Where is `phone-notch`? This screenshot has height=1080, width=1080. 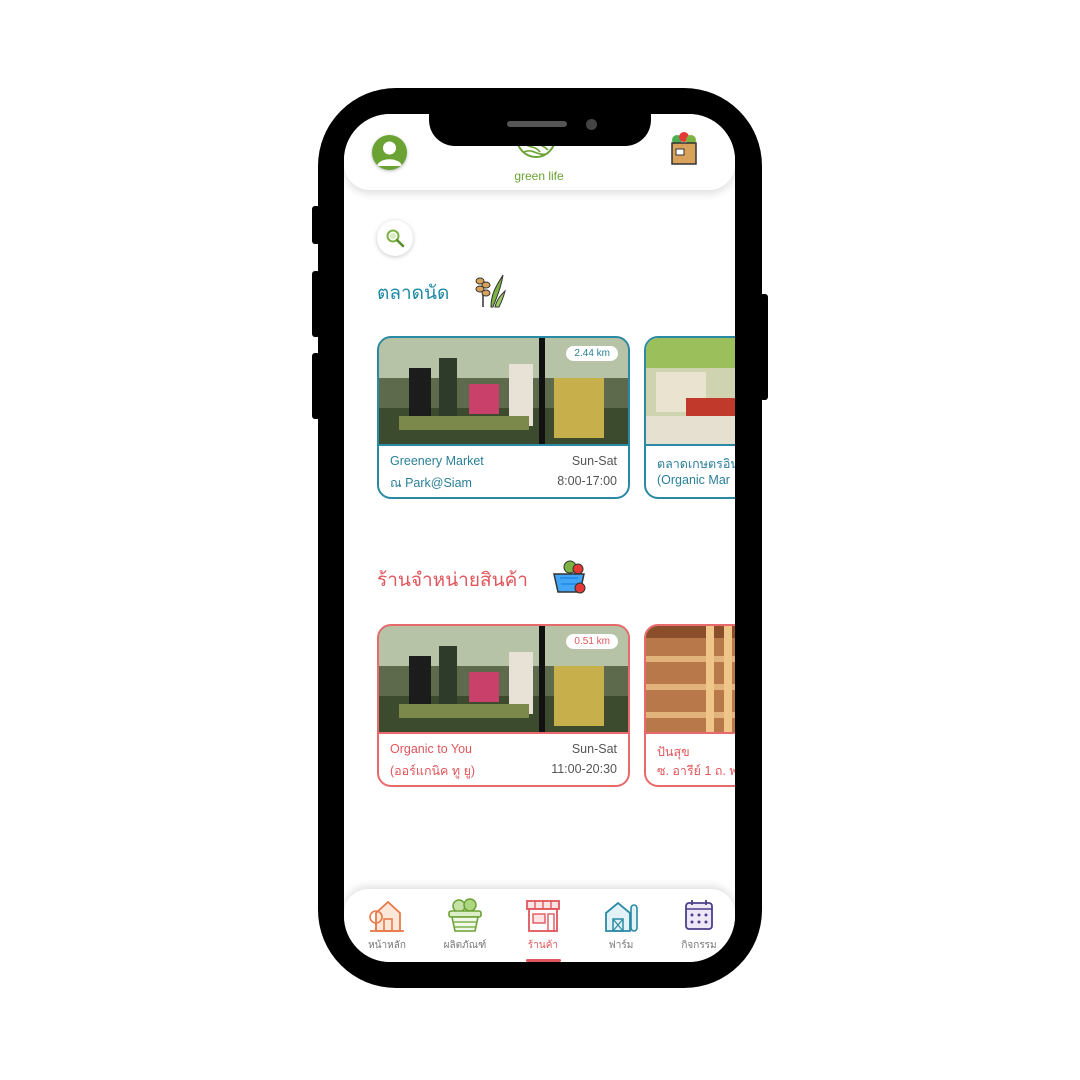 phone-notch is located at coordinates (540, 129).